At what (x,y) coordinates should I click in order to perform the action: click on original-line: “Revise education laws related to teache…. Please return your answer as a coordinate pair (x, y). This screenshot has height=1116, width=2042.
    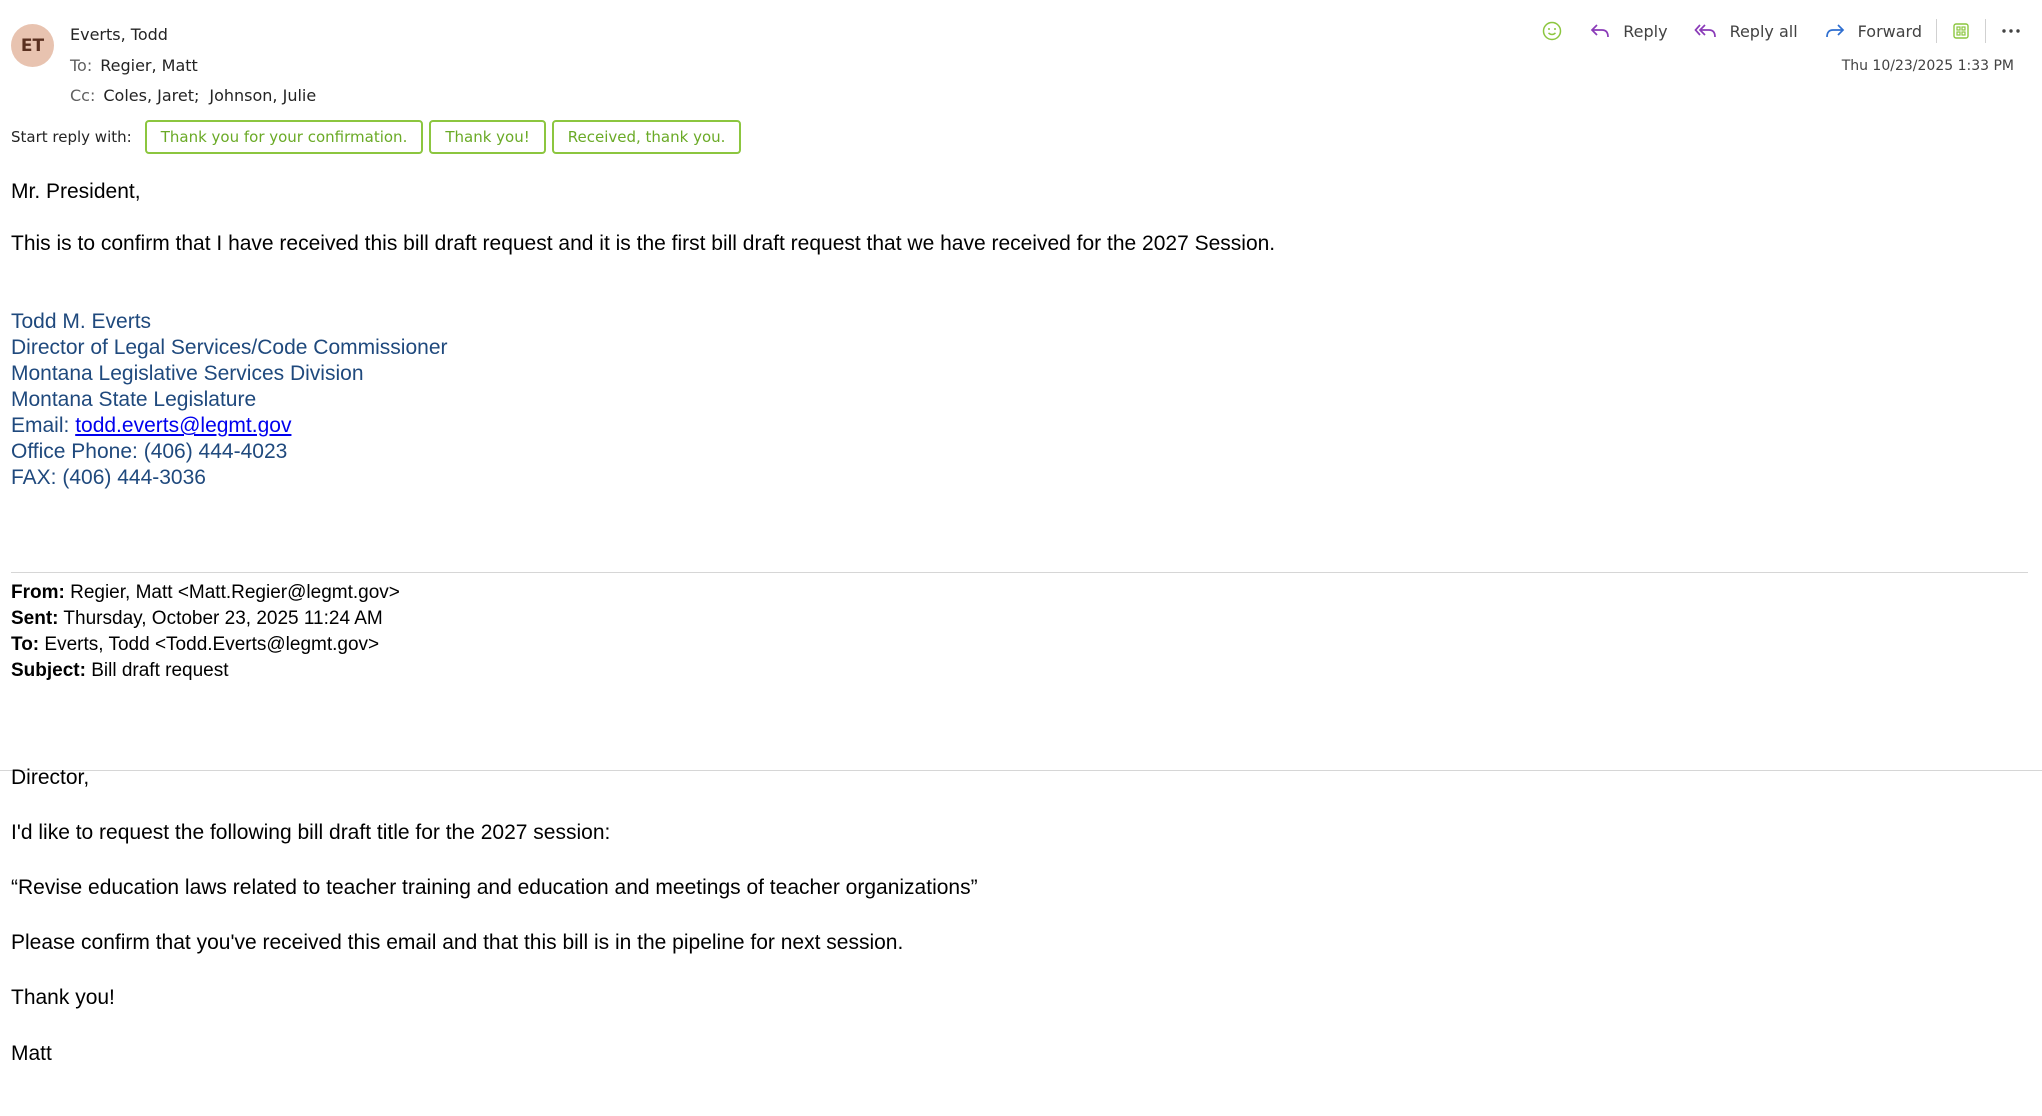
    Looking at the image, I should click on (494, 887).